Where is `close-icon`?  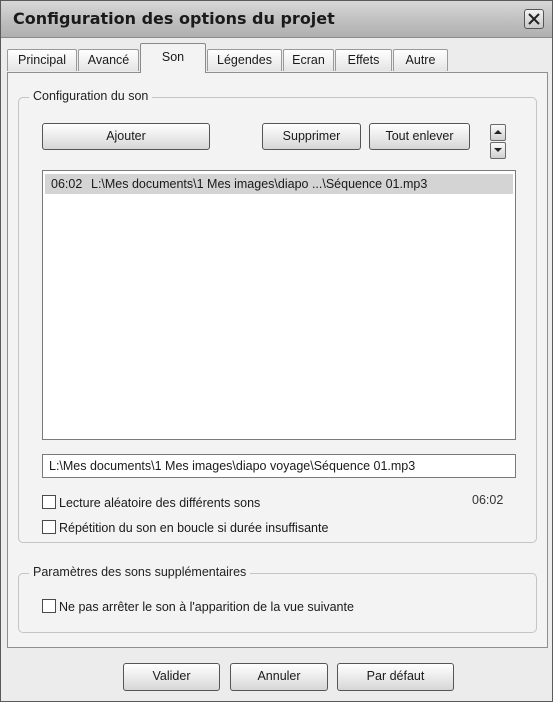 close-icon is located at coordinates (534, 19).